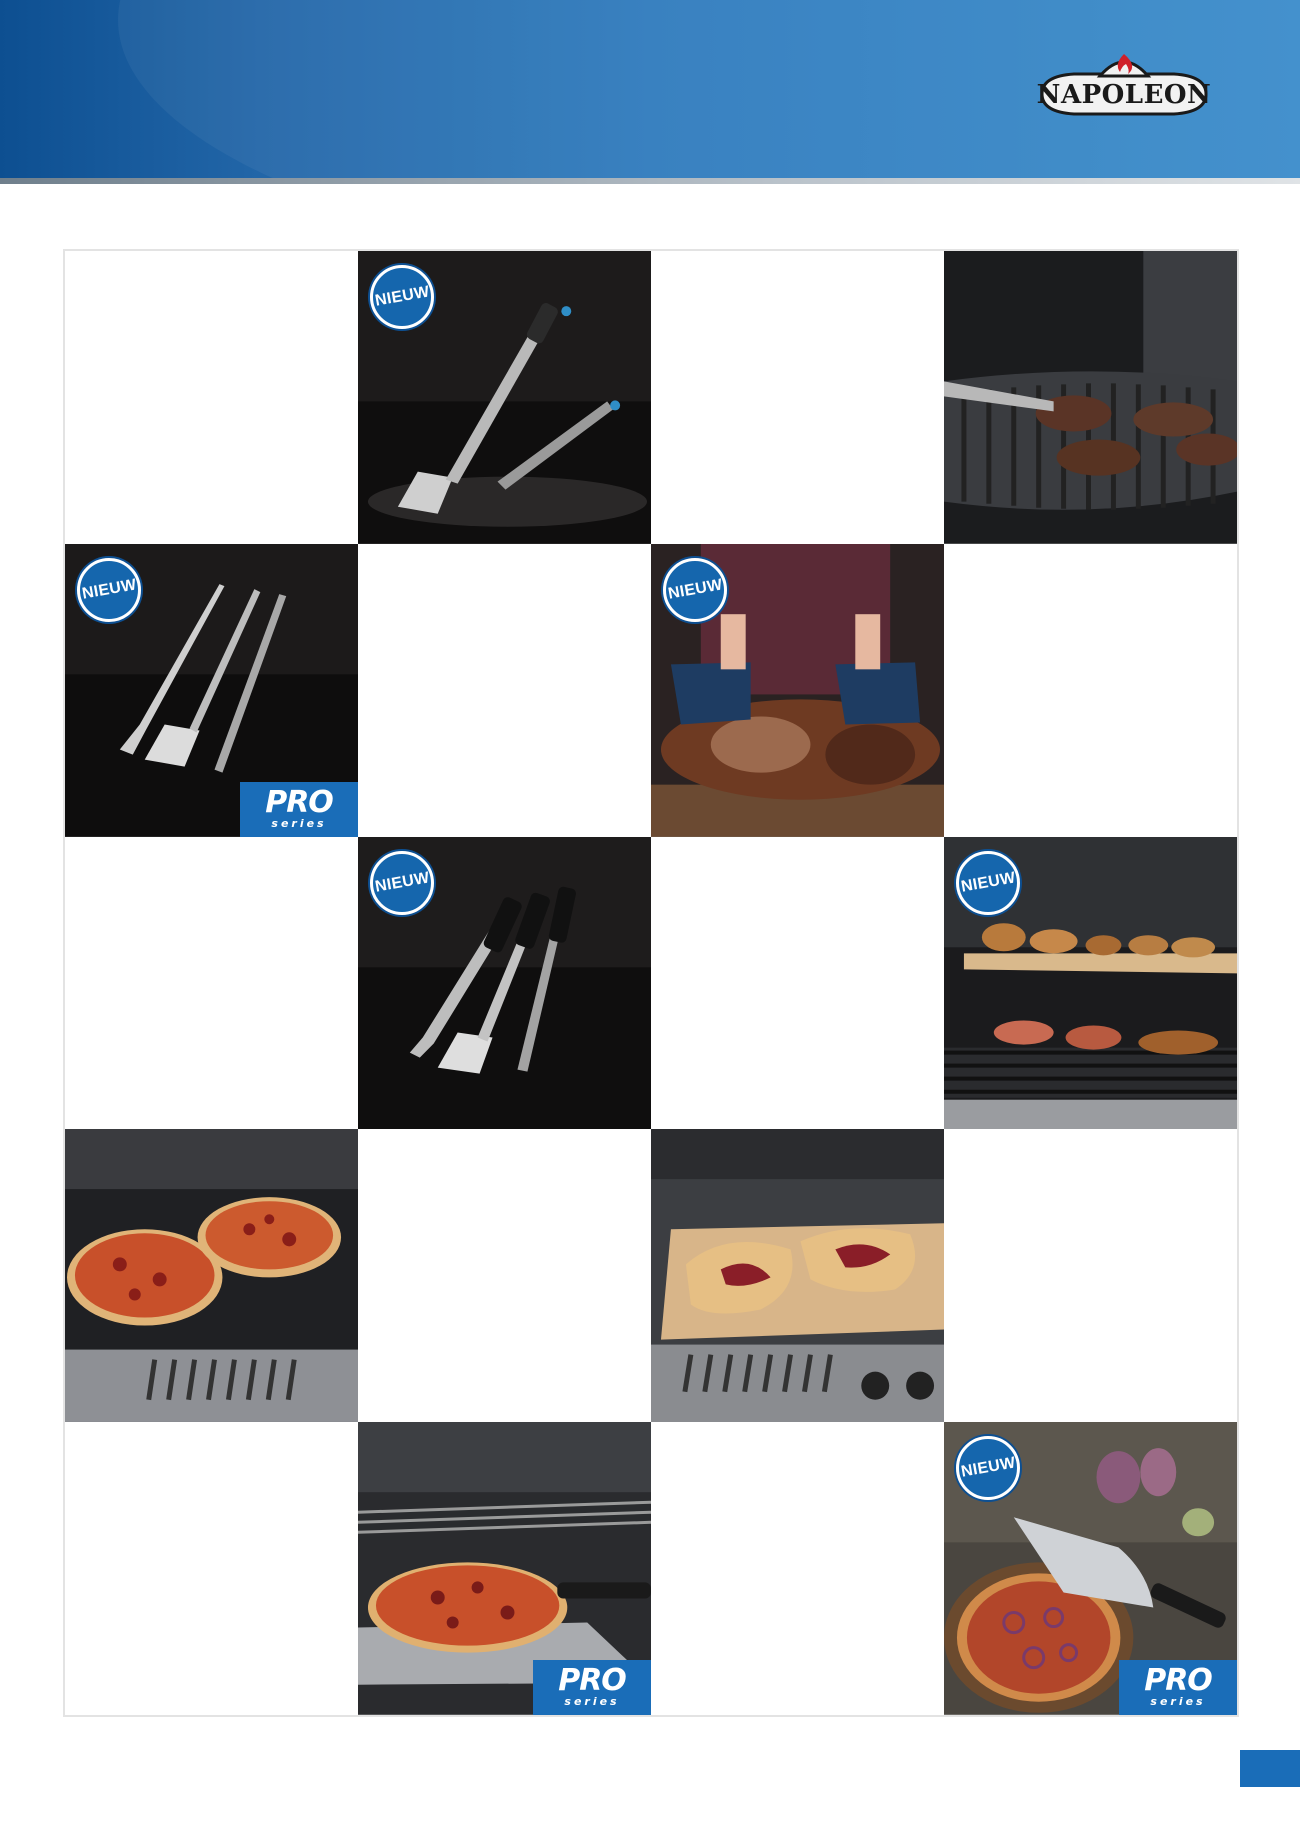 The width and height of the screenshot is (1300, 1839). I want to click on product-photo-pizzas-on-grill, so click(211, 1276).